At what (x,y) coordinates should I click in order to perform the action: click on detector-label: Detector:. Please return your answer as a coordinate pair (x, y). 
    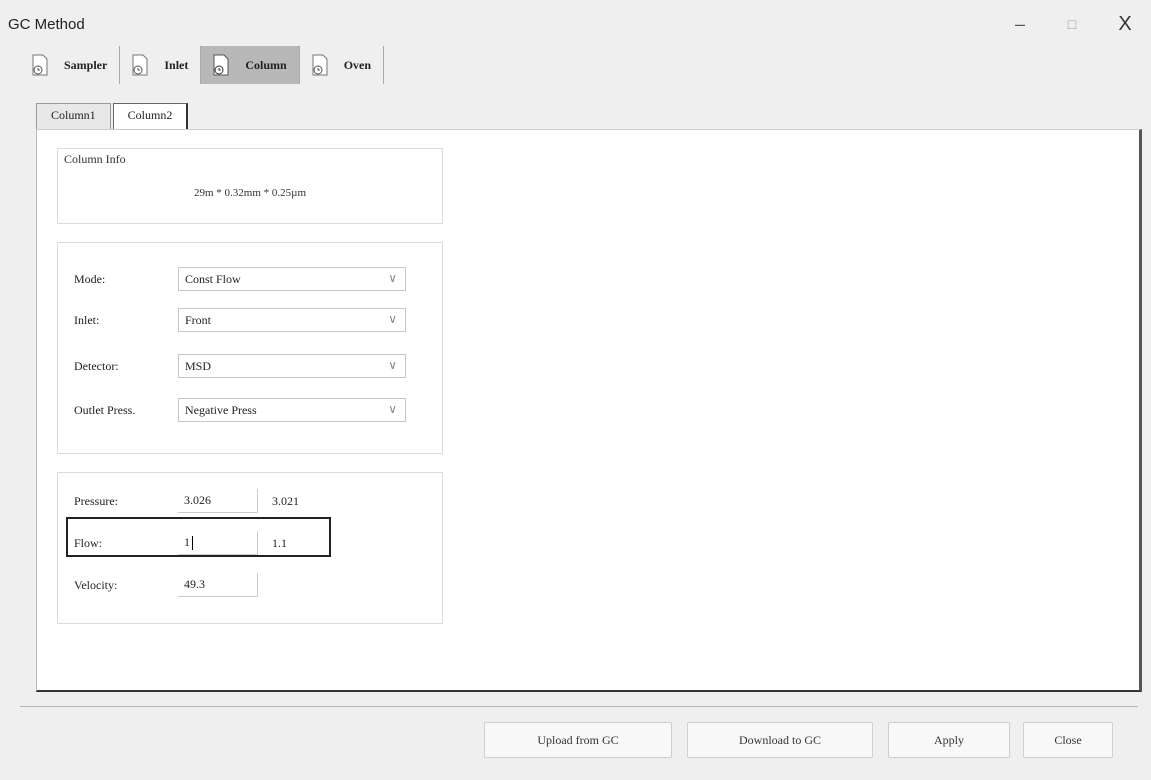
    Looking at the image, I should click on (96, 365).